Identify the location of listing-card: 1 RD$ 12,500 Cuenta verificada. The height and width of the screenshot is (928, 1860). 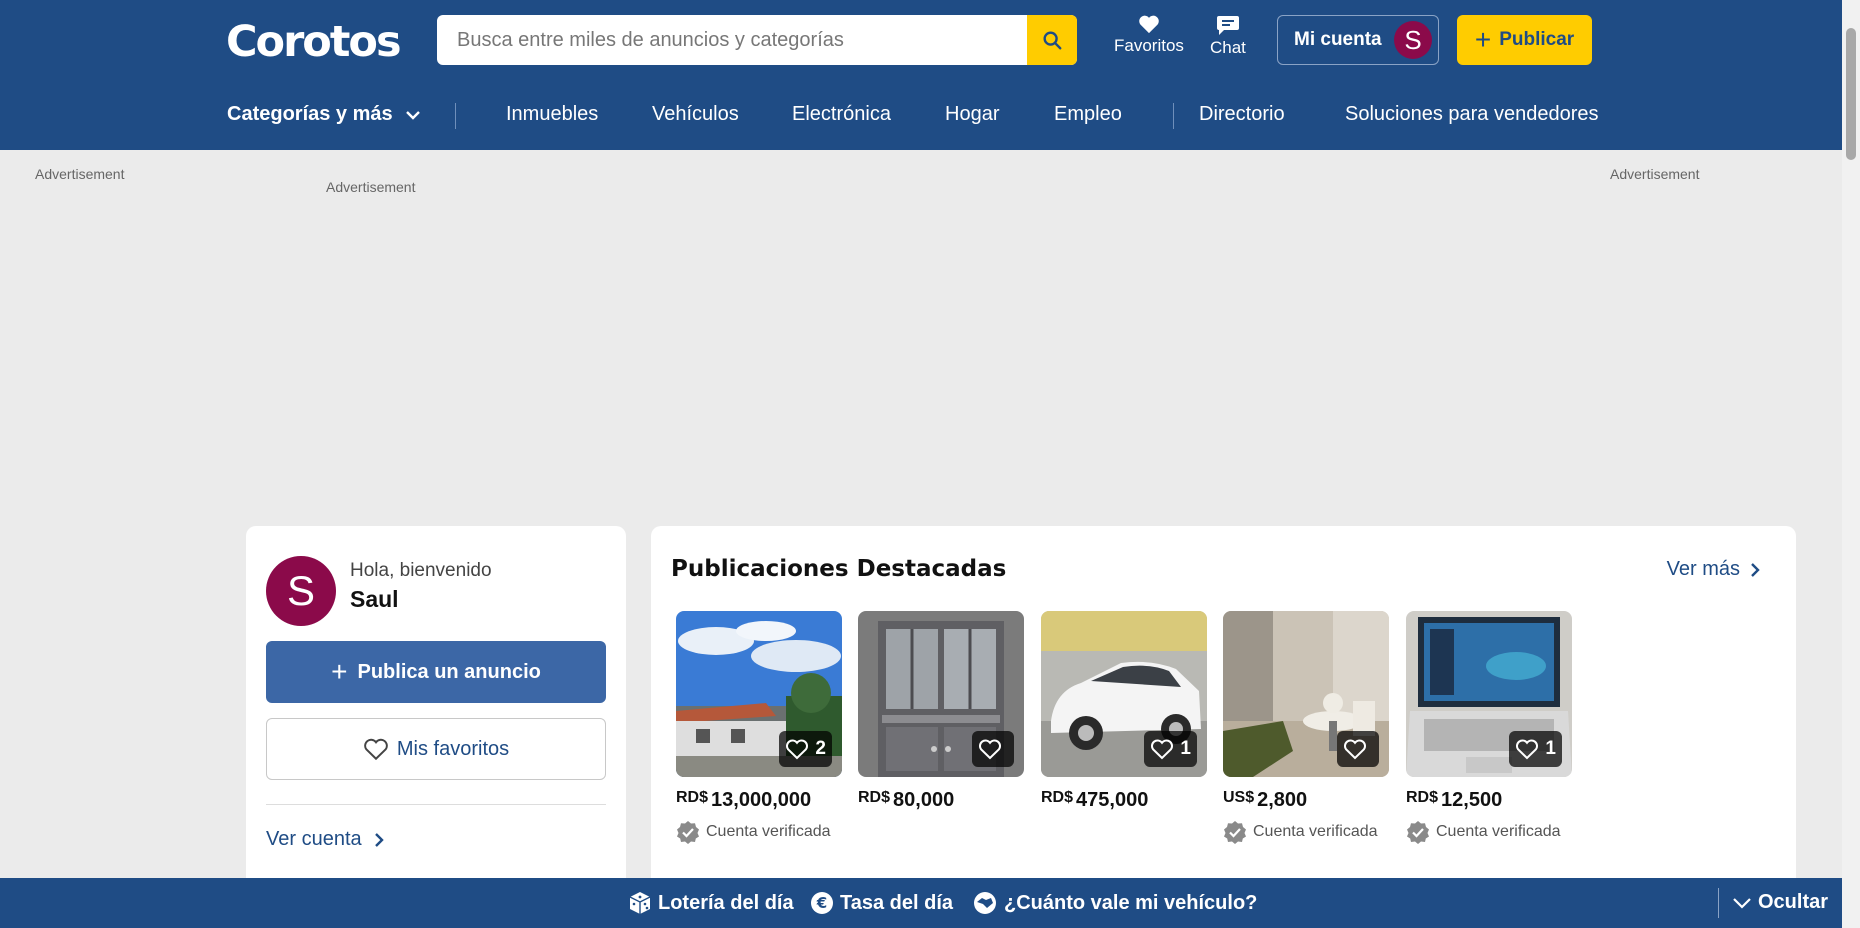
(1489, 727).